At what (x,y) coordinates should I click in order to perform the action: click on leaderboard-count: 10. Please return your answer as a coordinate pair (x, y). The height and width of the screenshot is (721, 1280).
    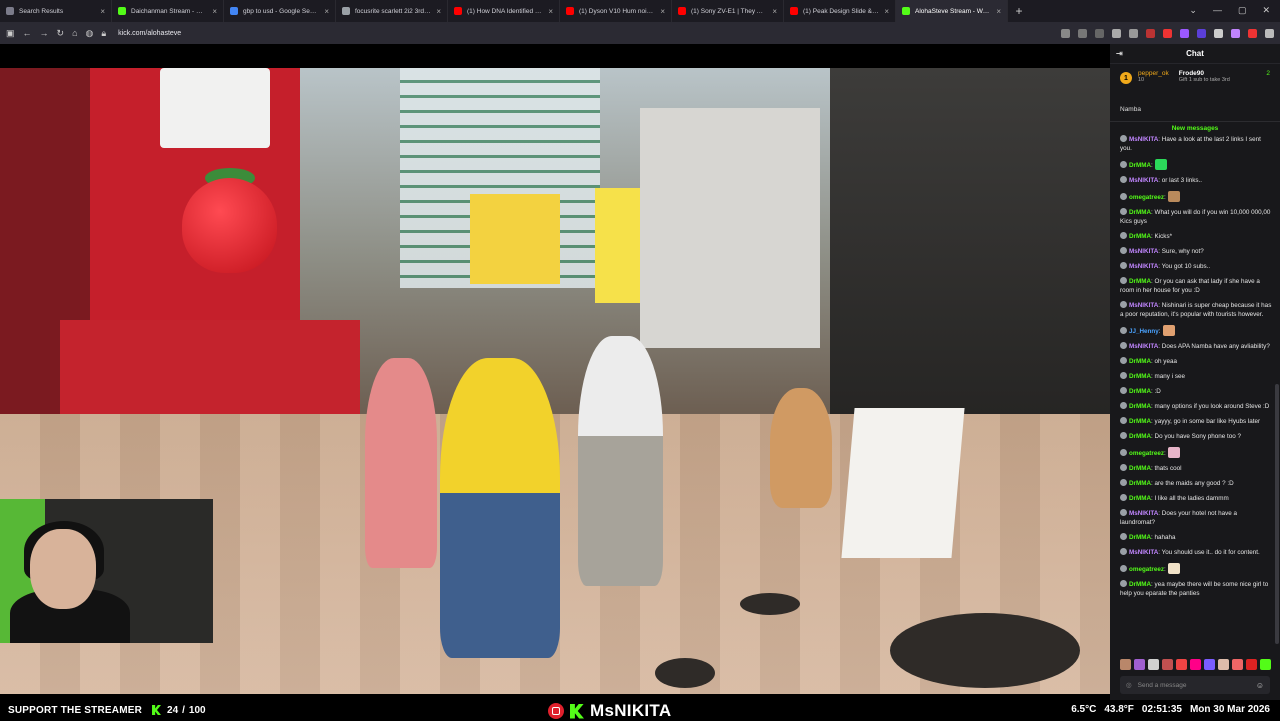
    Looking at the image, I should click on (1141, 80).